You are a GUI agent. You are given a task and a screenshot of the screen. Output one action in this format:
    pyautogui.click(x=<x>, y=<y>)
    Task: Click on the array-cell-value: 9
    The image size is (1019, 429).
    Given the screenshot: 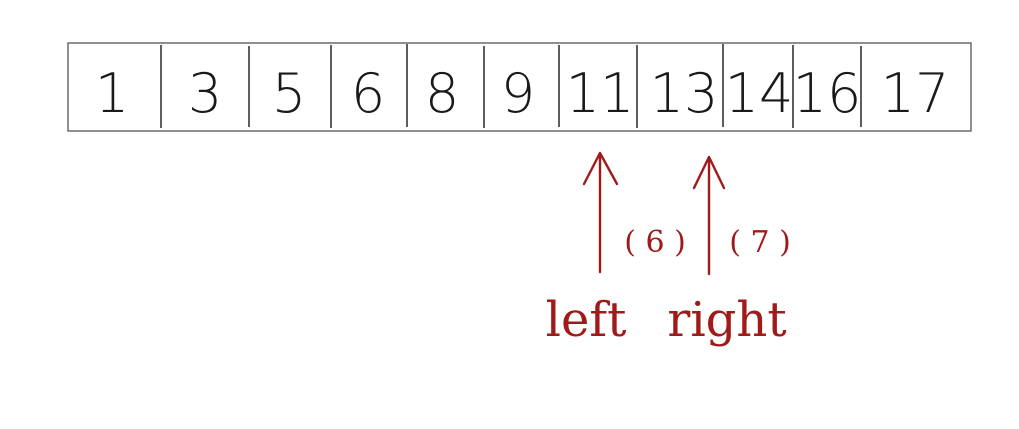 What is the action you would take?
    pyautogui.click(x=518, y=93)
    